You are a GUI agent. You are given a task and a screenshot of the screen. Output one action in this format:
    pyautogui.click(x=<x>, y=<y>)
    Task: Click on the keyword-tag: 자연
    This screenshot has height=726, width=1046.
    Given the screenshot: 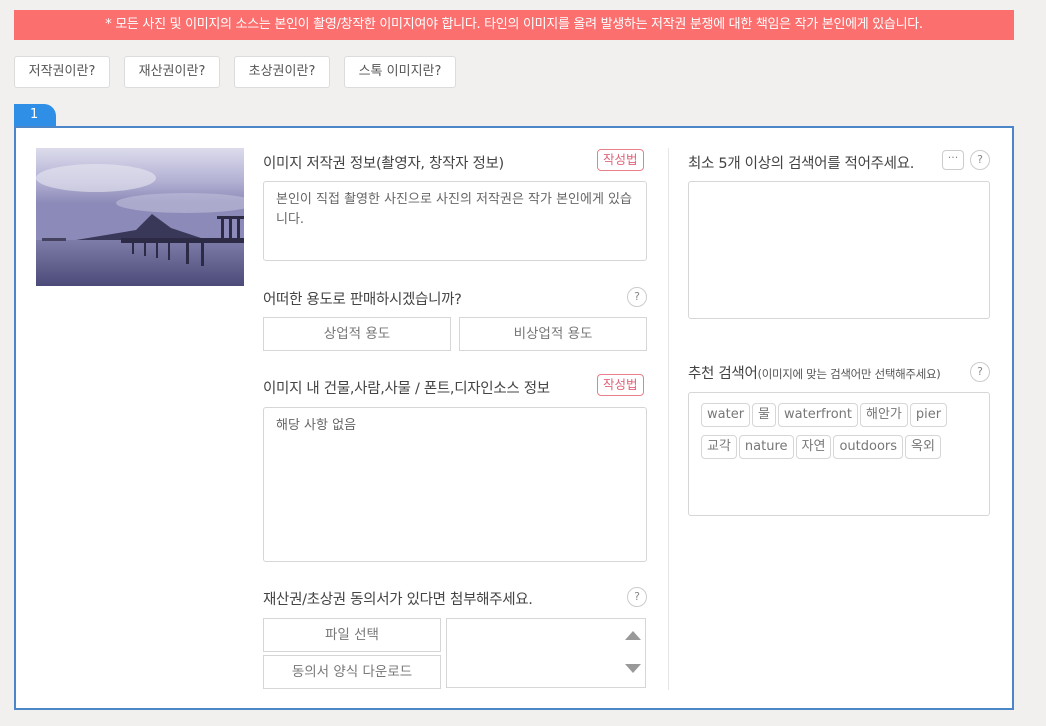 What is the action you would take?
    pyautogui.click(x=813, y=447)
    